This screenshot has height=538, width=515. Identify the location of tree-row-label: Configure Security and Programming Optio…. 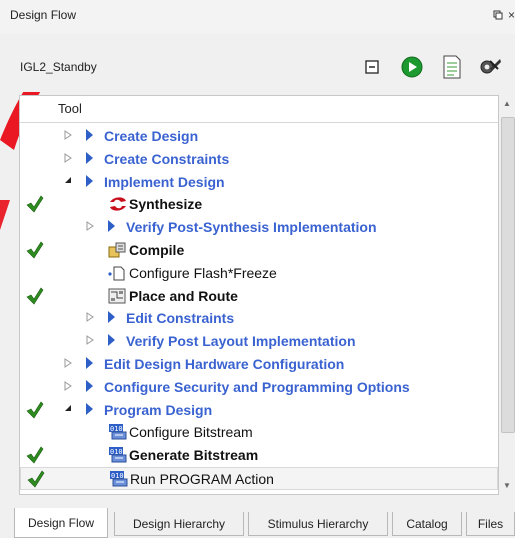
(257, 387).